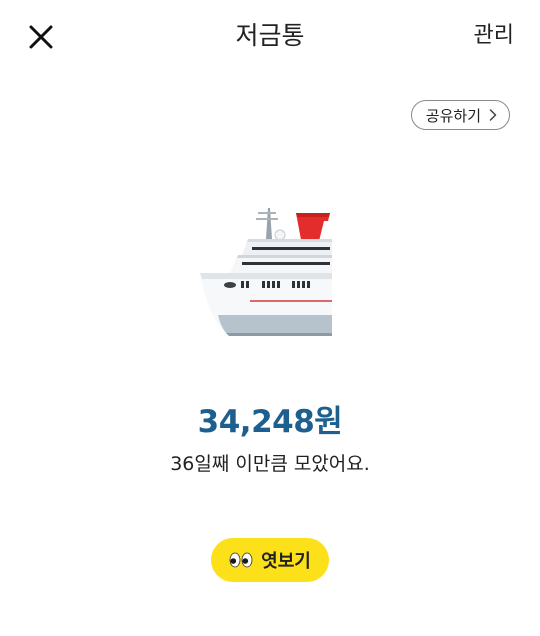 This screenshot has width=540, height=636. I want to click on eyes-icon, so click(241, 560).